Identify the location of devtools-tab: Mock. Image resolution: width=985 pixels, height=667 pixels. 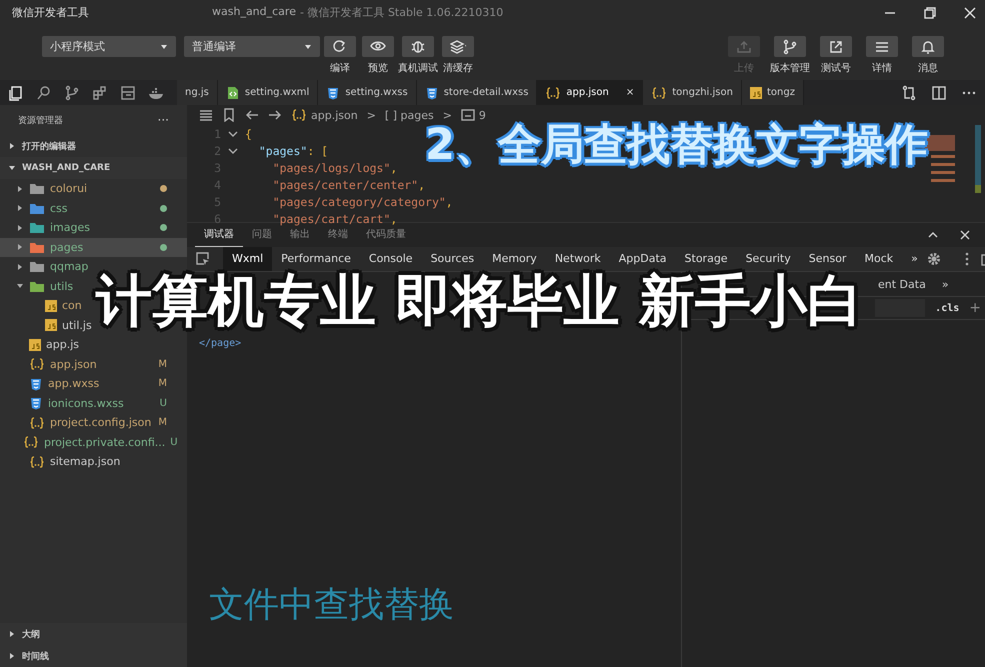
(878, 259).